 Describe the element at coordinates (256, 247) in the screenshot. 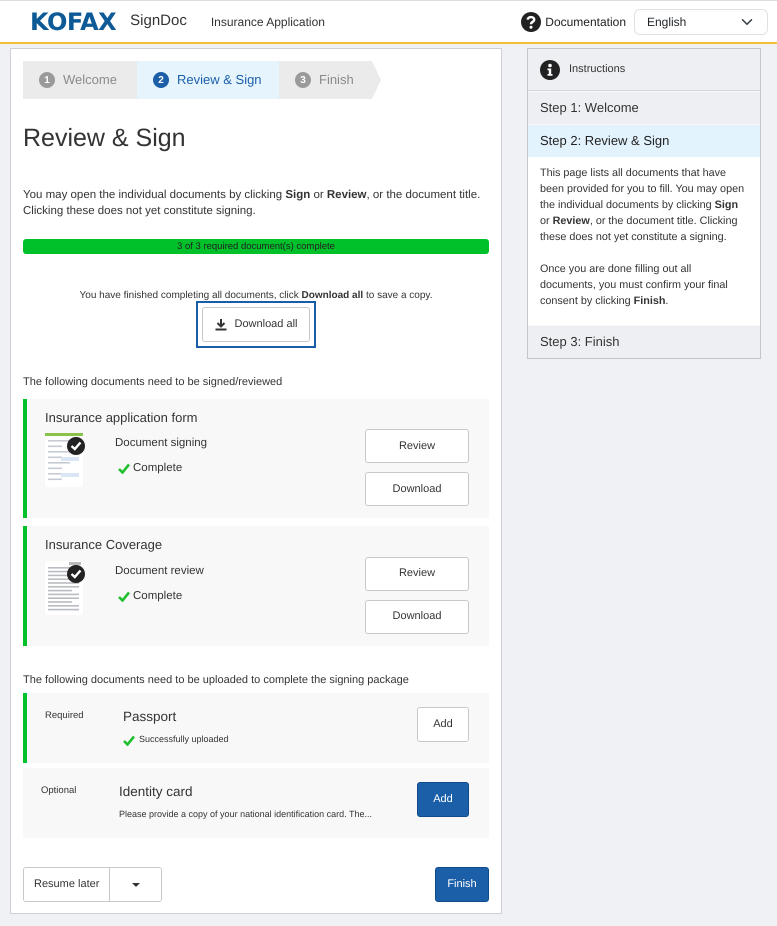

I see `progress-label: 3 of 3 required document(s) complete` at that location.